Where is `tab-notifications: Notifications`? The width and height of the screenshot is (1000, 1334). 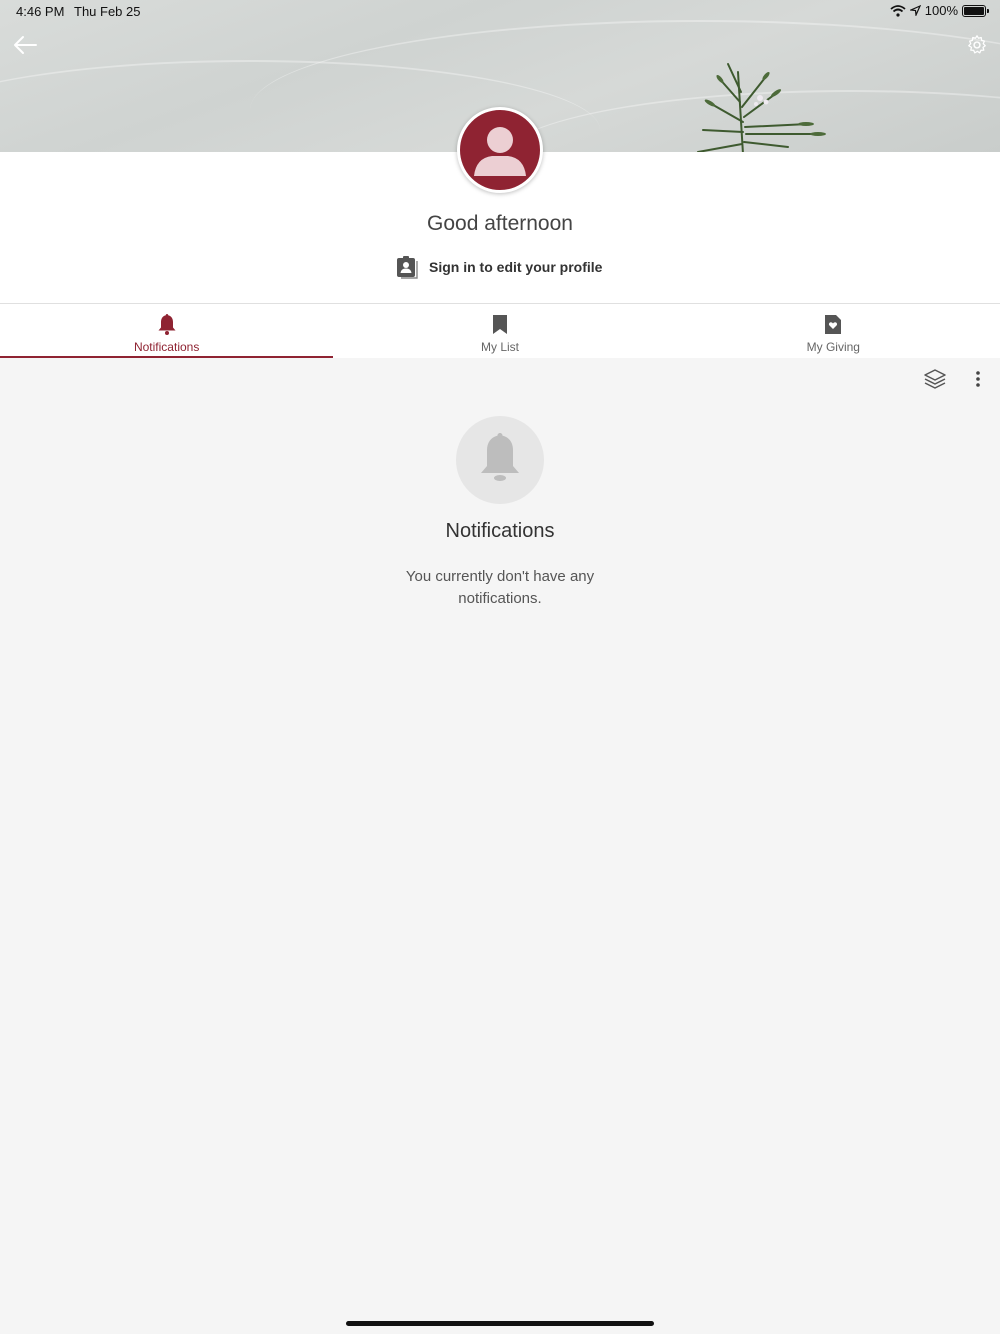 tab-notifications: Notifications is located at coordinates (167, 331).